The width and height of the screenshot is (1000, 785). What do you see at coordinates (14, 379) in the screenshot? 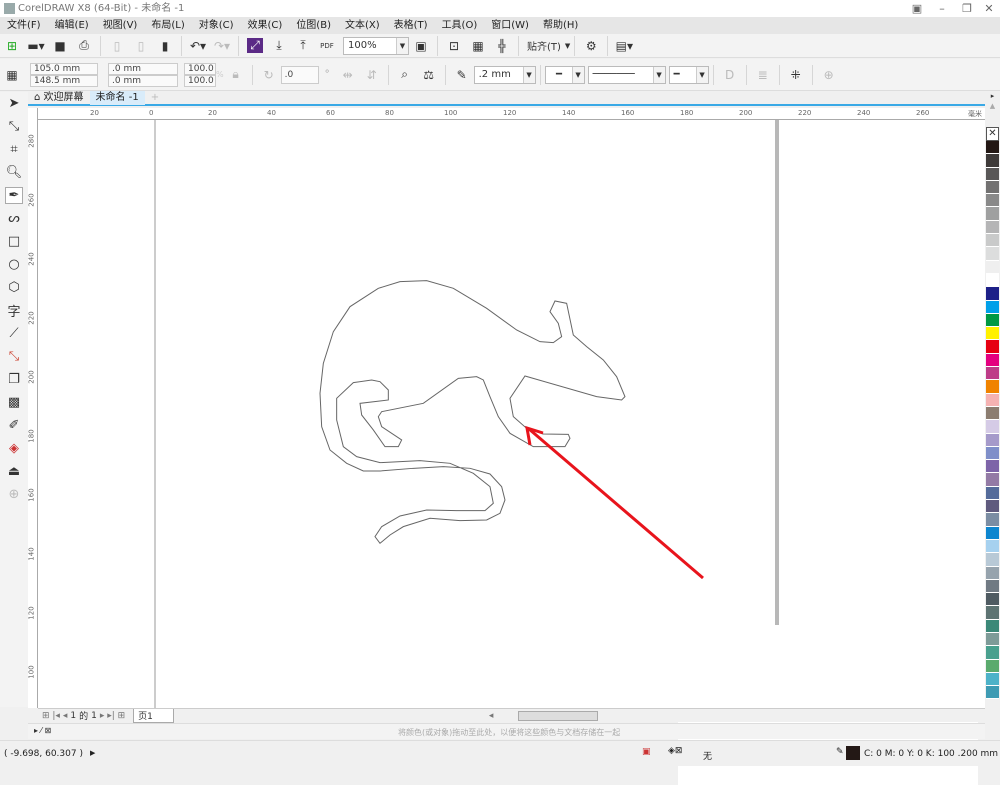
I see `drop-shadow-tool-icon: ❐` at bounding box center [14, 379].